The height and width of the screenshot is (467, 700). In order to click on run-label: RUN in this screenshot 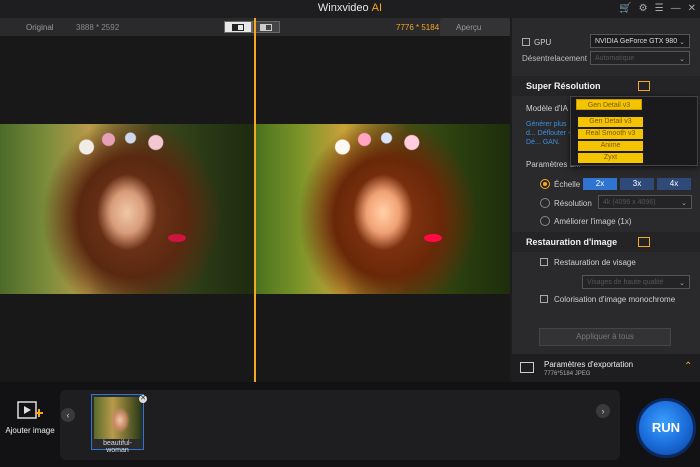, I will do `click(666, 427)`.